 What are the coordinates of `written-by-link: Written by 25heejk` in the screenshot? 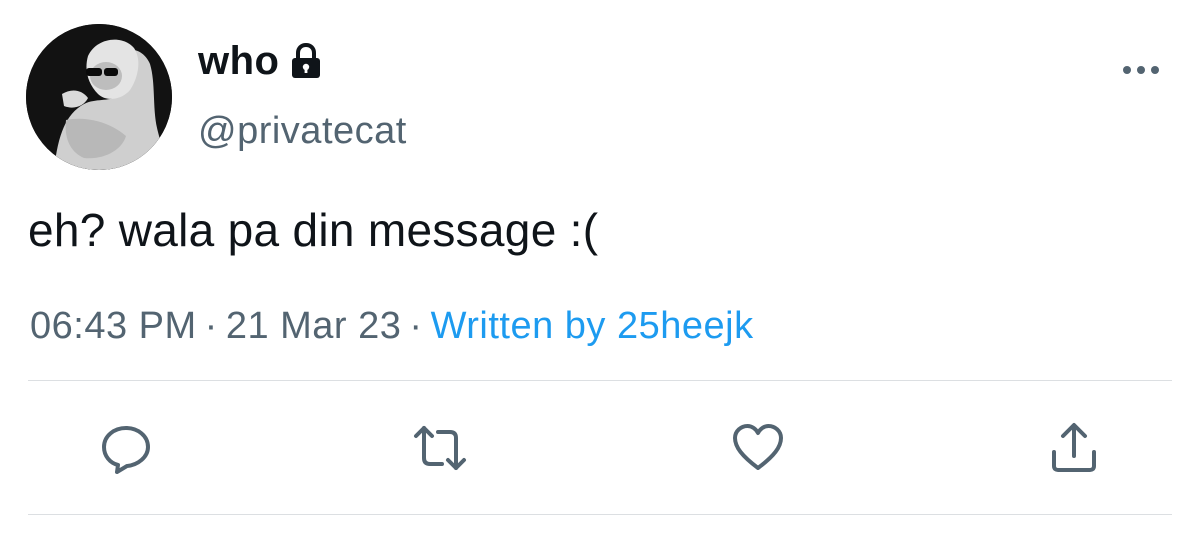 It's located at (592, 326).